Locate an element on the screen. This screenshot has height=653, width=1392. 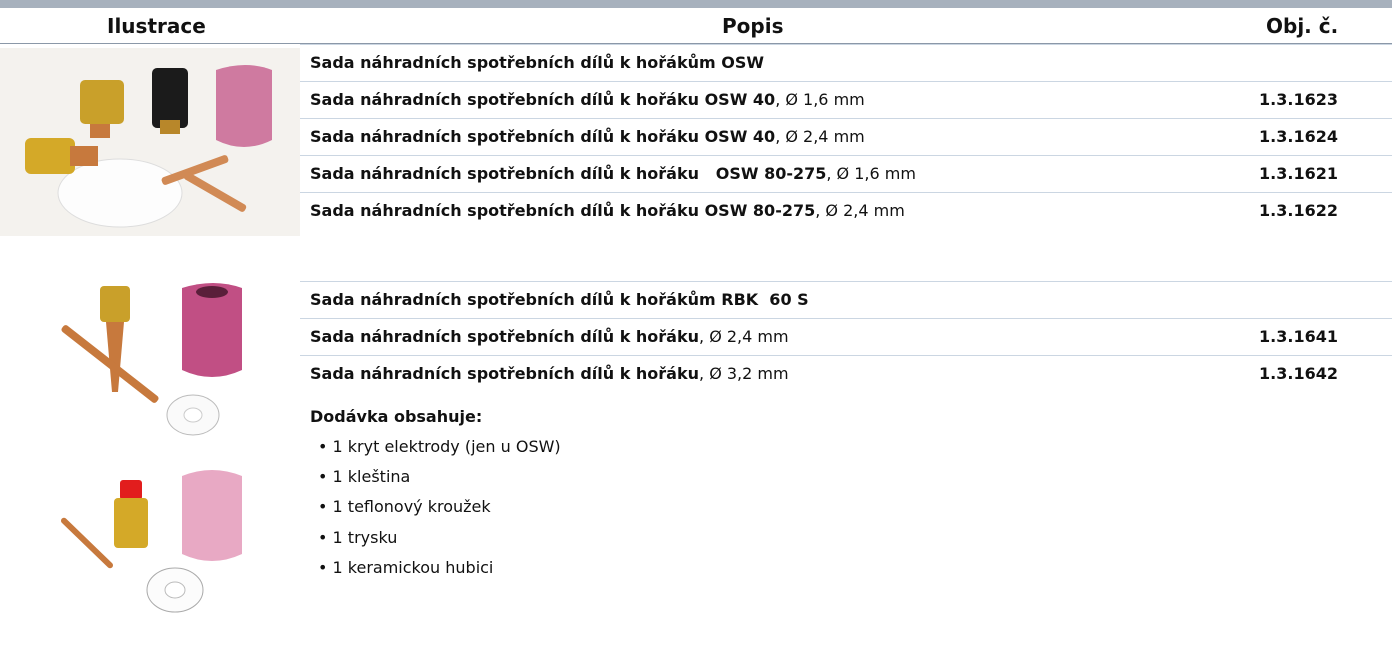
list-item: • 1 teflonový kroužek is located at coordinates (404, 506).